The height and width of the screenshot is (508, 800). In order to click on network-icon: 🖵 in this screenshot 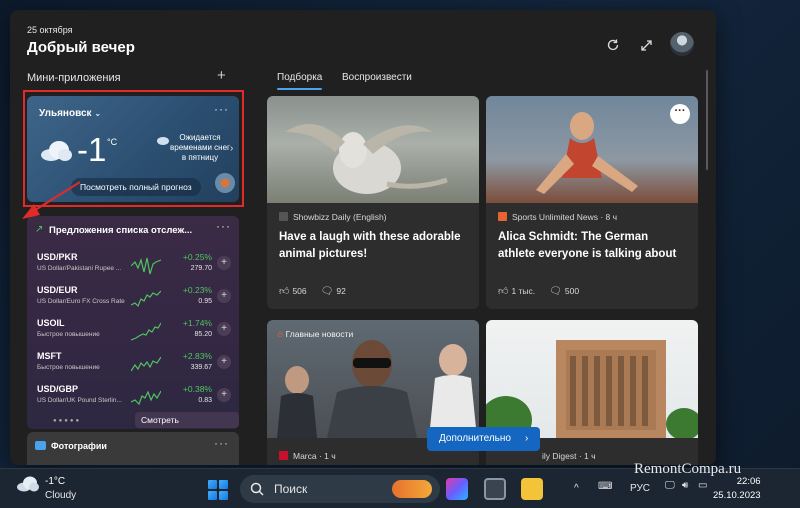, I will do `click(670, 485)`.